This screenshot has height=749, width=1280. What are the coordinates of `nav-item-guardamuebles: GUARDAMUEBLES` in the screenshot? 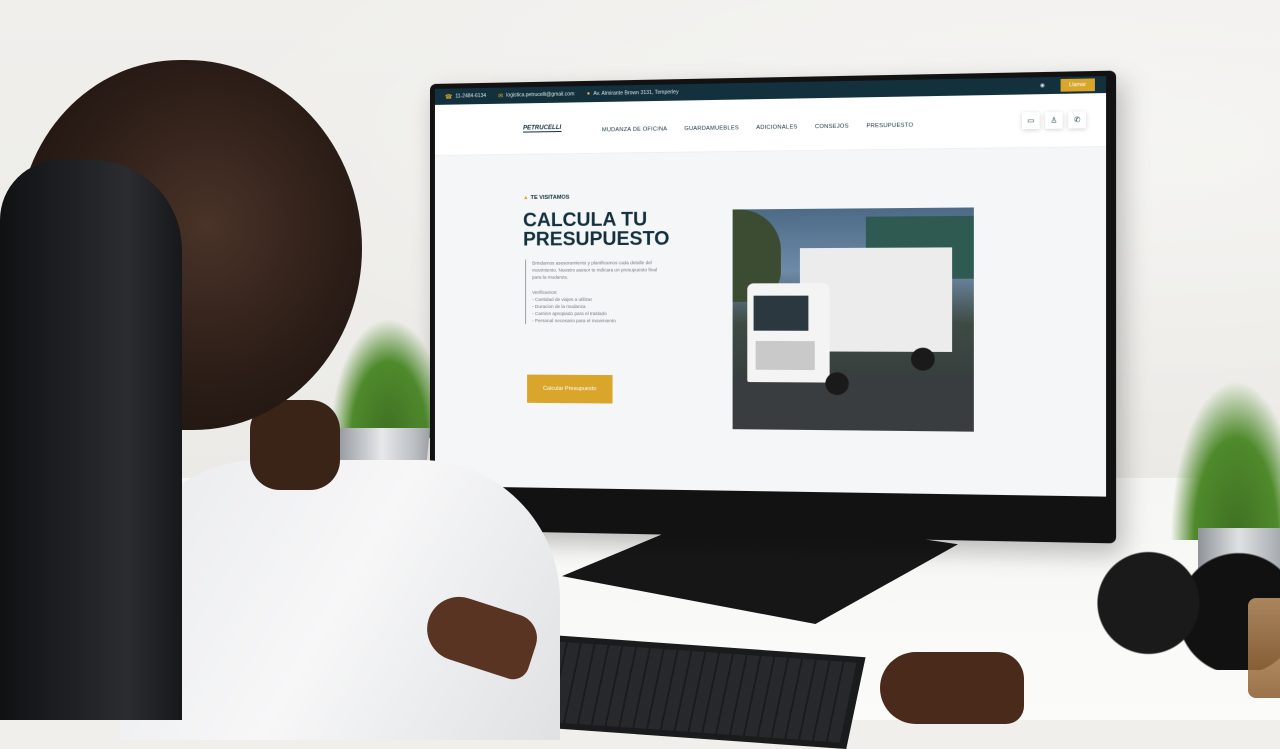 It's located at (711, 128).